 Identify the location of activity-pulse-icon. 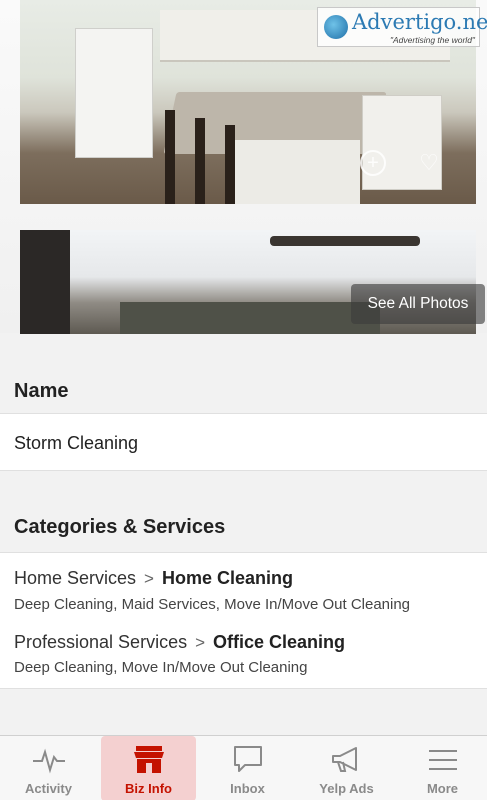
(48, 761).